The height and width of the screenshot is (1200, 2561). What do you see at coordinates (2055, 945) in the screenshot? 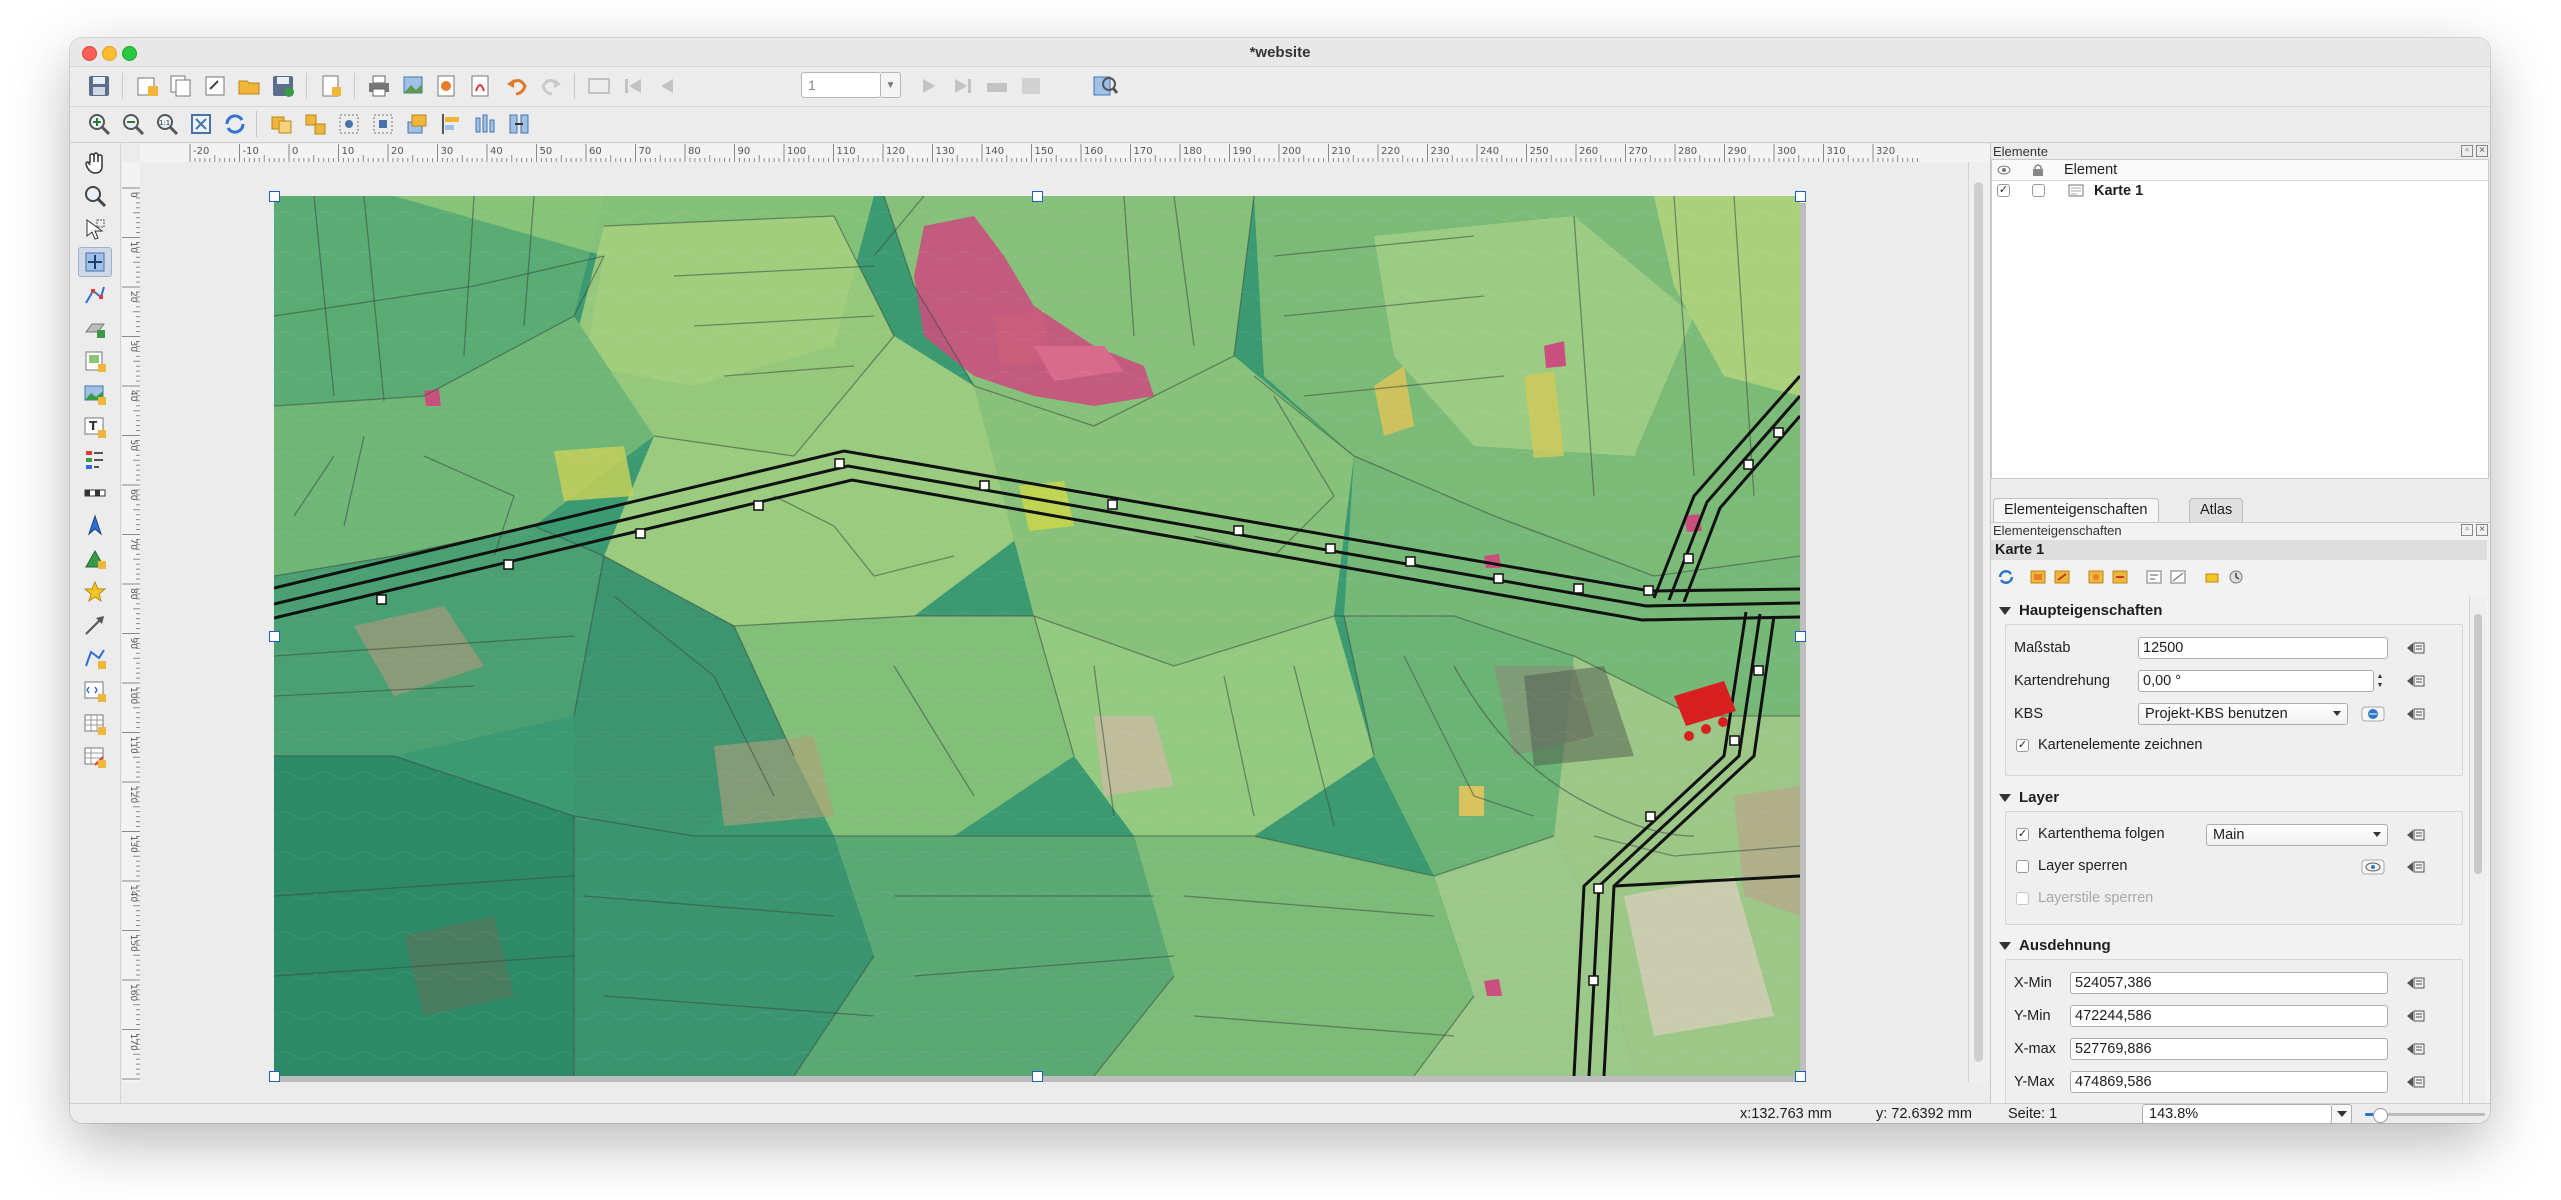
I see `section-extent: Ausdehnung` at bounding box center [2055, 945].